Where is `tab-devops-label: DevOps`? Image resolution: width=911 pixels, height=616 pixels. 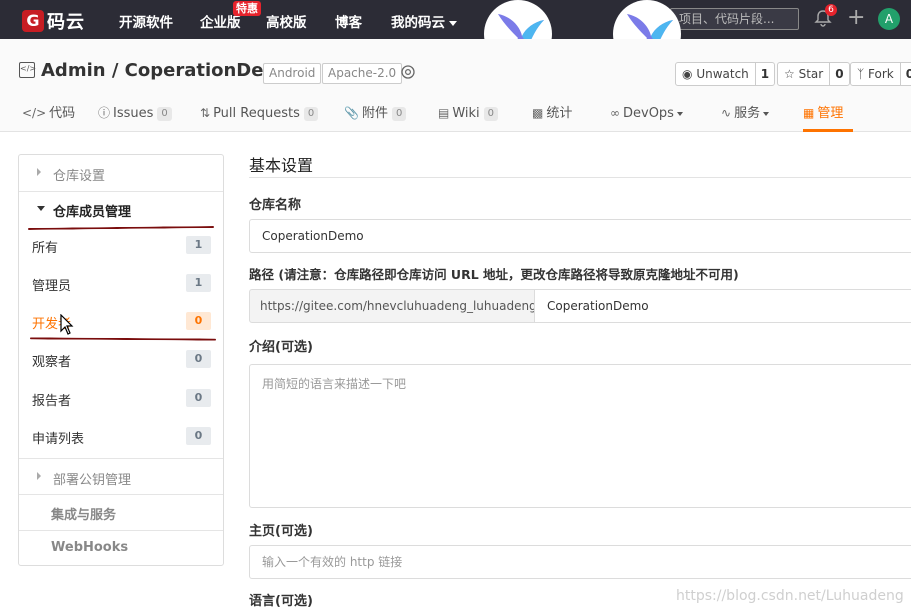
tab-devops-label: DevOps is located at coordinates (648, 113).